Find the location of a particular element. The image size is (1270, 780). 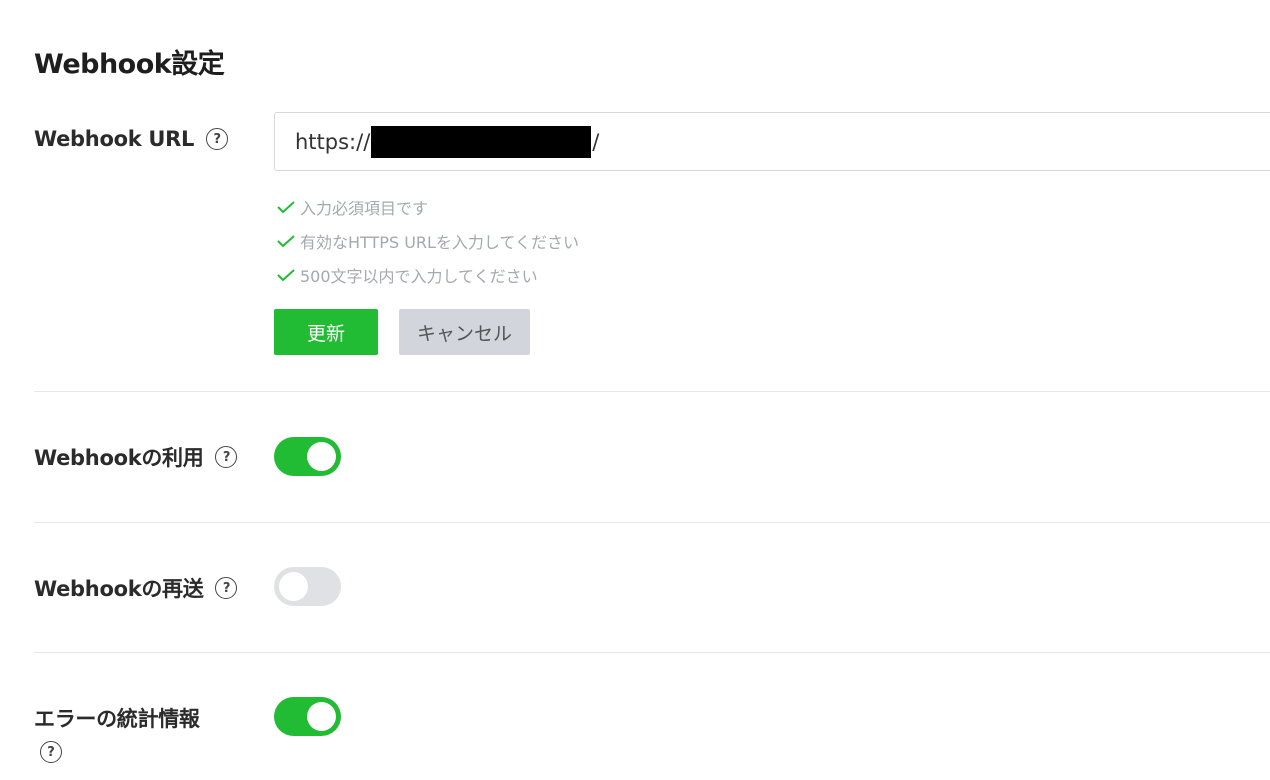

validation-rule: 有効なHTTPS URLを入力してください is located at coordinates (427, 241).